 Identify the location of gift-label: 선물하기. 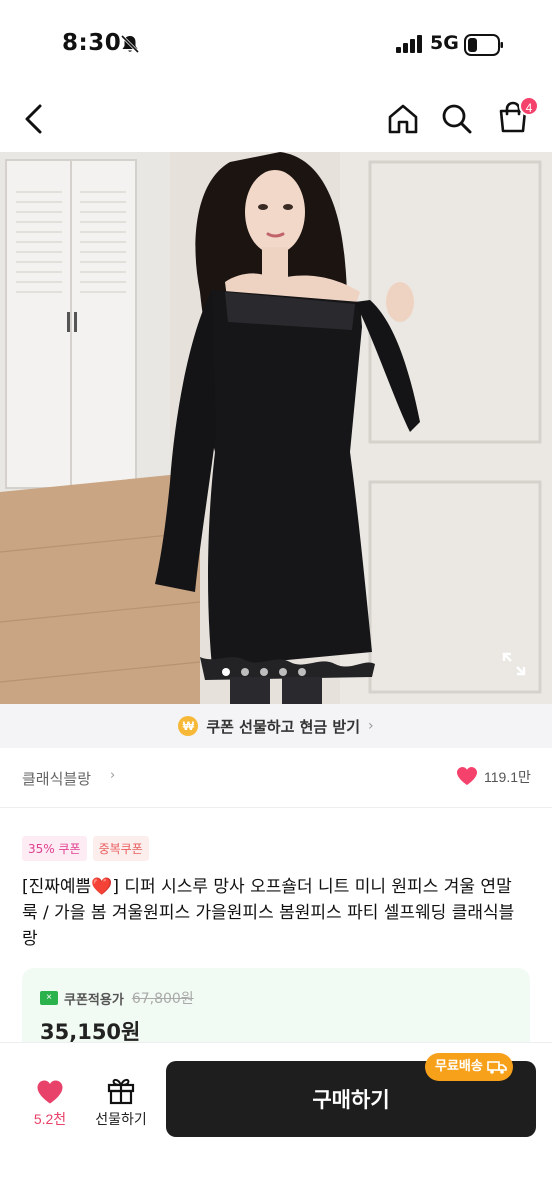
(121, 1119).